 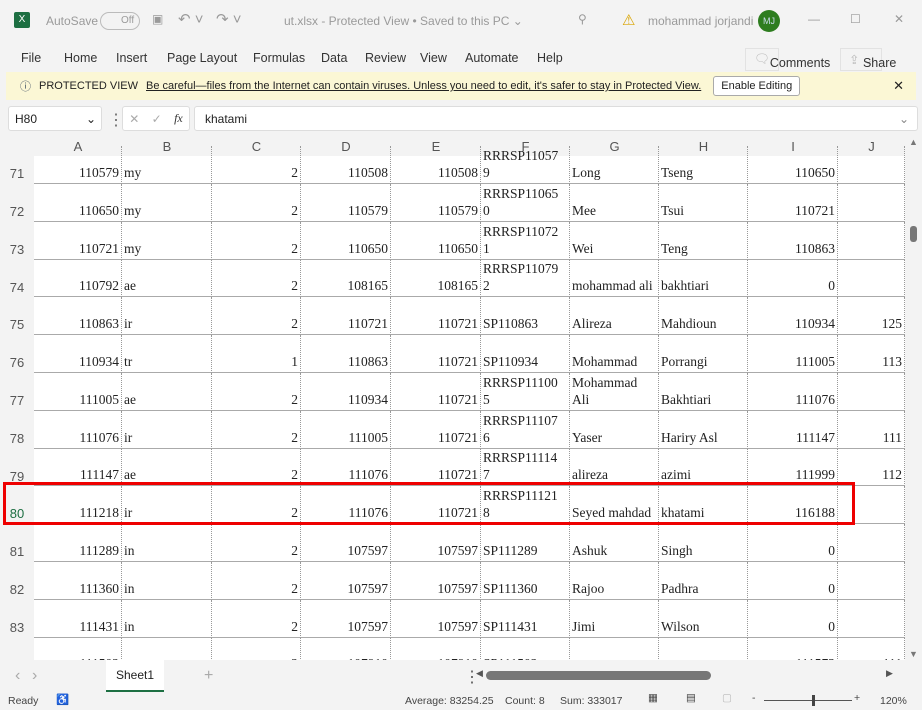 What do you see at coordinates (436, 392) in the screenshot?
I see `cell-E77: 110721` at bounding box center [436, 392].